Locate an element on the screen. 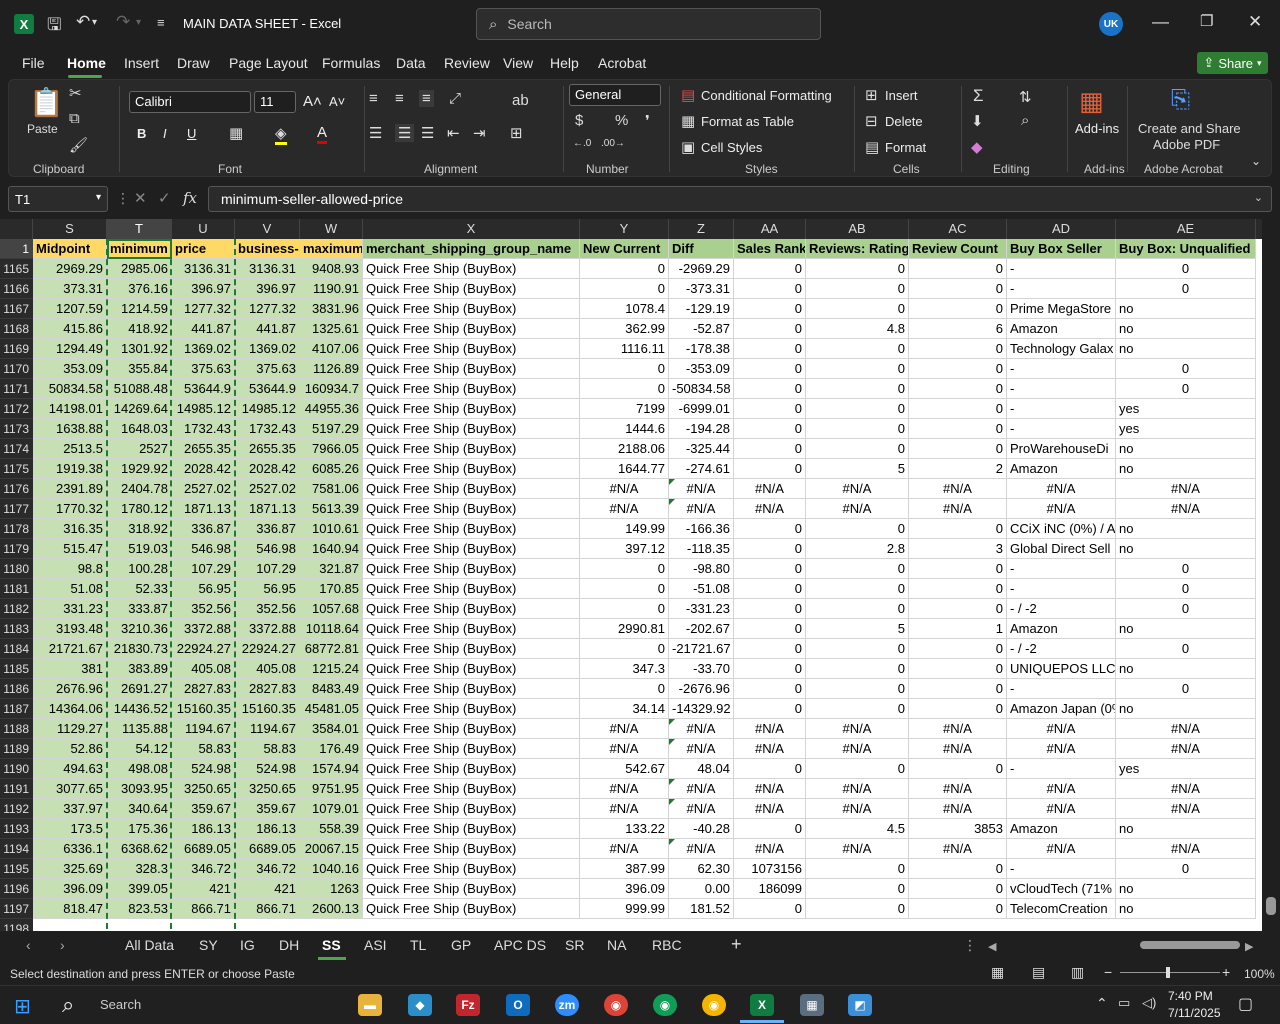 This screenshot has height=1024, width=1280. column-header-x: X is located at coordinates (471, 229).